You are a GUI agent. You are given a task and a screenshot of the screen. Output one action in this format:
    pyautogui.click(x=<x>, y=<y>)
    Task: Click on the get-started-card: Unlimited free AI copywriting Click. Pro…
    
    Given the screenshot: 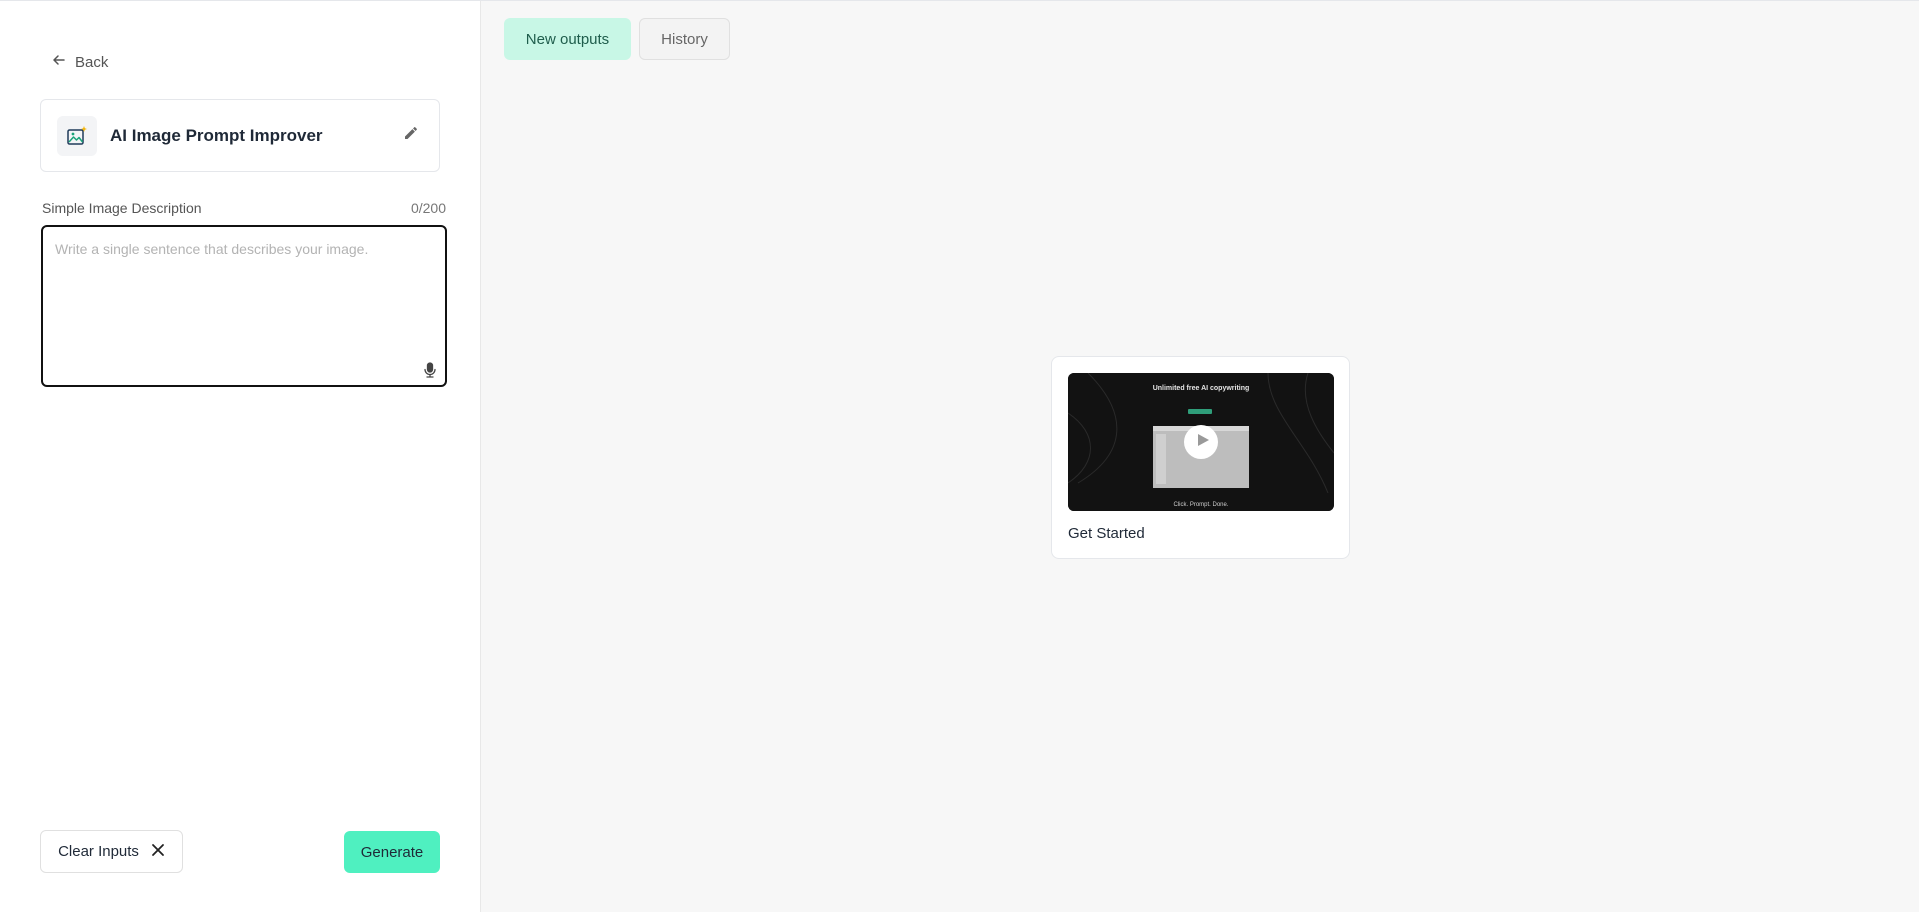 What is the action you would take?
    pyautogui.click(x=1200, y=457)
    